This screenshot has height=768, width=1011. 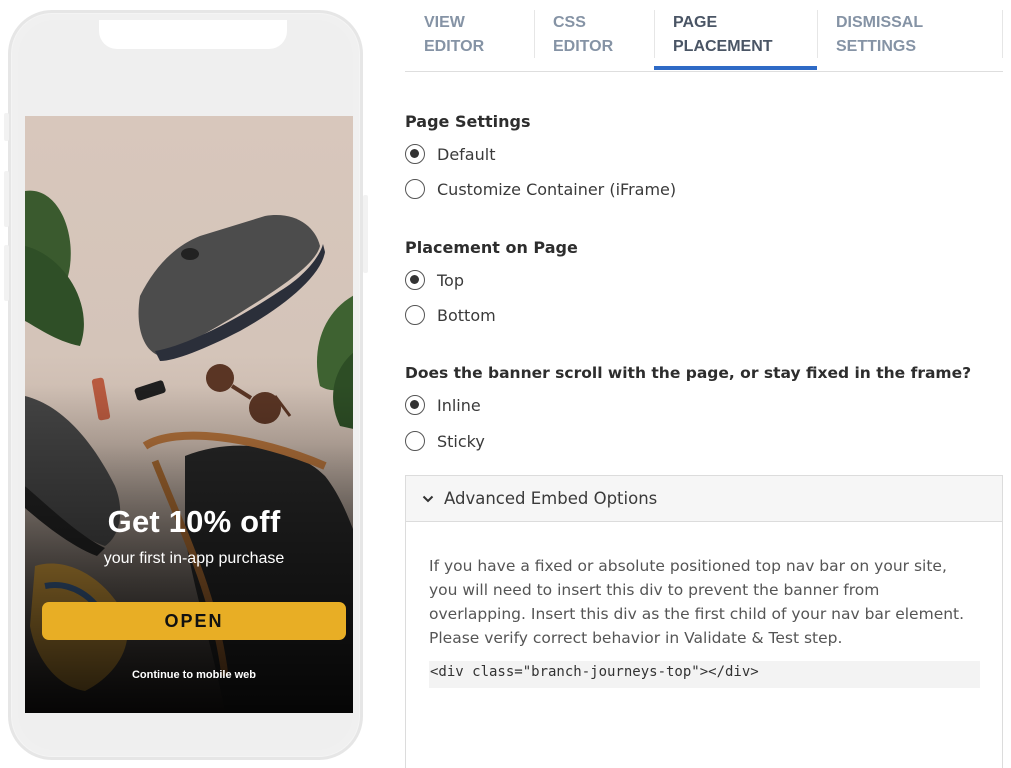 What do you see at coordinates (194, 521) in the screenshot?
I see `promo-title: Get 10% off` at bounding box center [194, 521].